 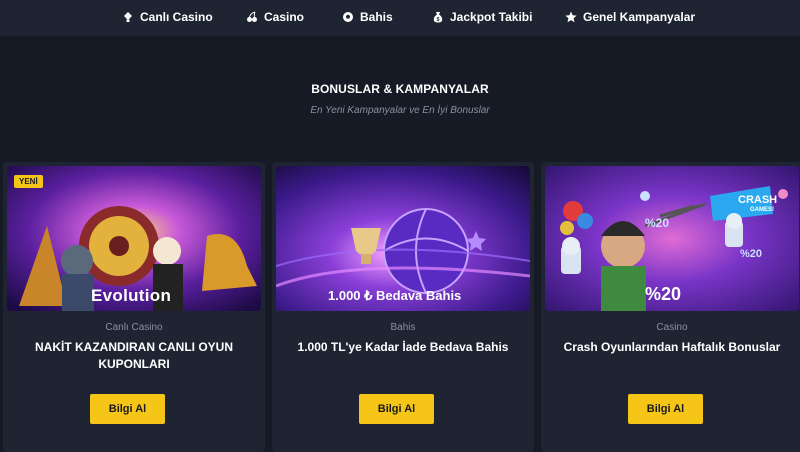 What do you see at coordinates (400, 89) in the screenshot?
I see `section-title: BONUSLAR & KAMPANYALAR` at bounding box center [400, 89].